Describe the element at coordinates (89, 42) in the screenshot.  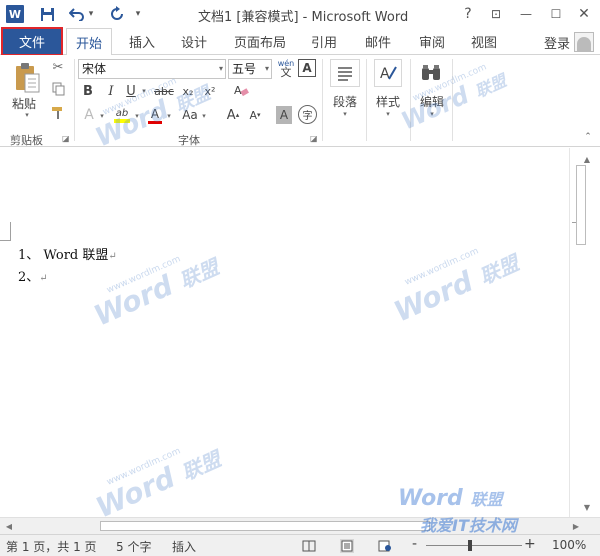
I see `tab-home: 开始` at that location.